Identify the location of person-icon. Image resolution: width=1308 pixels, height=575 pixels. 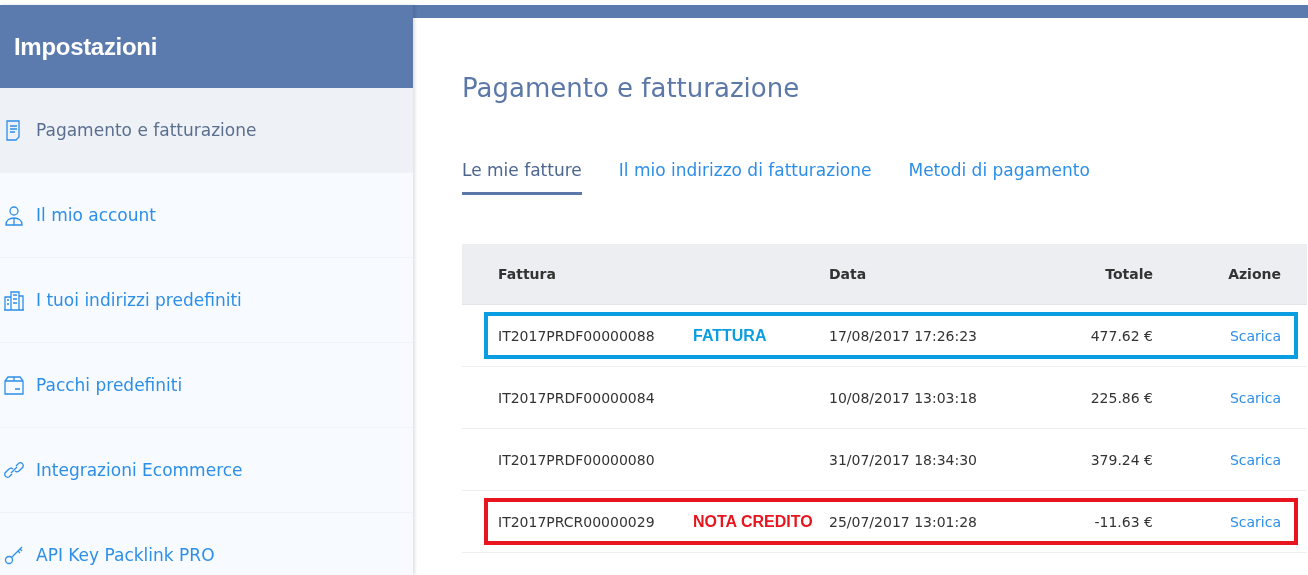
(14, 215).